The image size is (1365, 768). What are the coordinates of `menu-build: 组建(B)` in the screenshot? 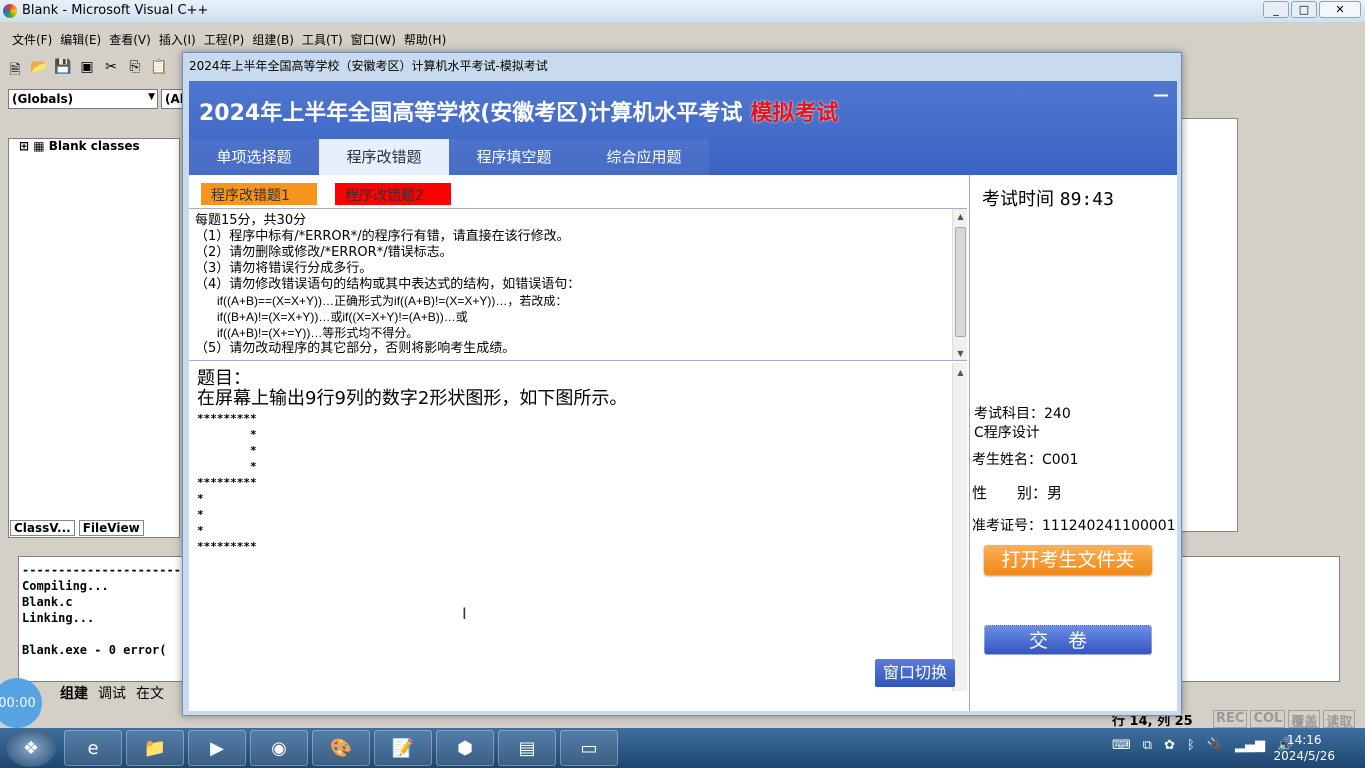 It's located at (273, 40).